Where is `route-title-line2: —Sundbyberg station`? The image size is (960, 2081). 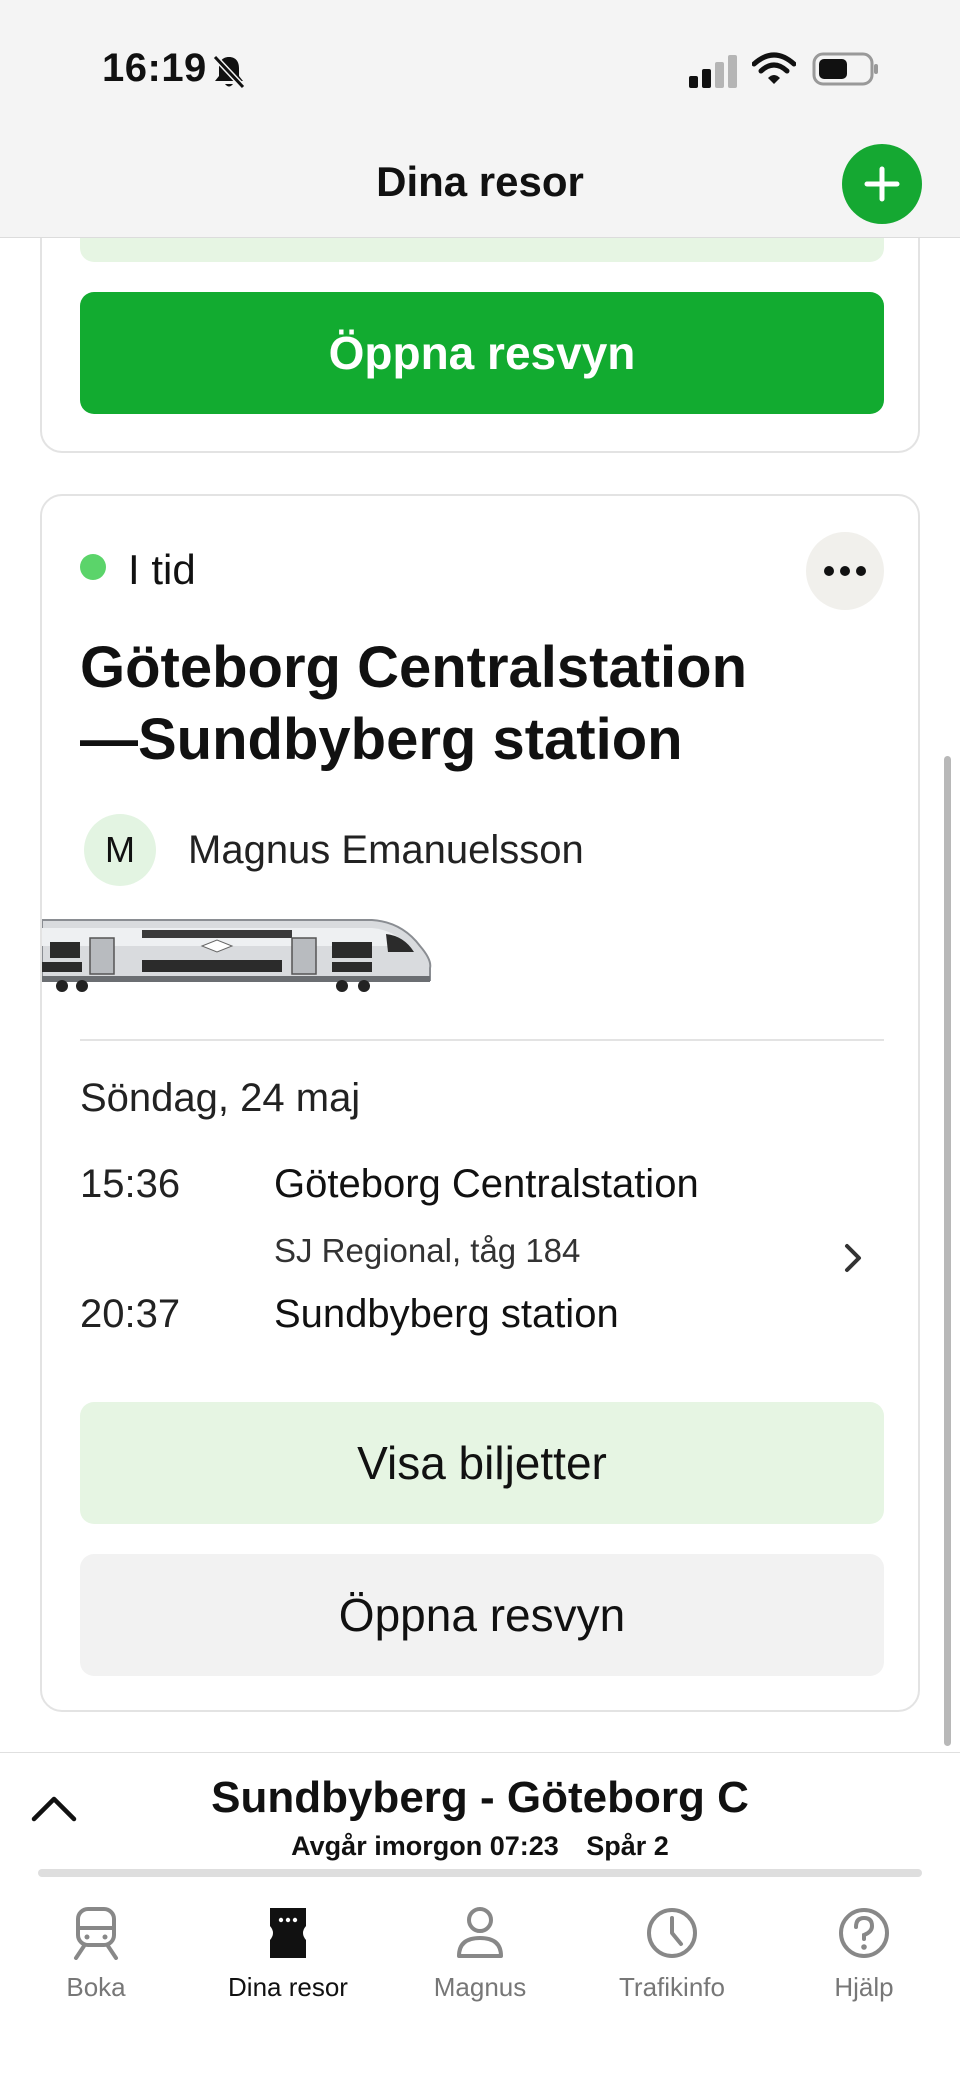 route-title-line2: —Sundbyberg station is located at coordinates (381, 739).